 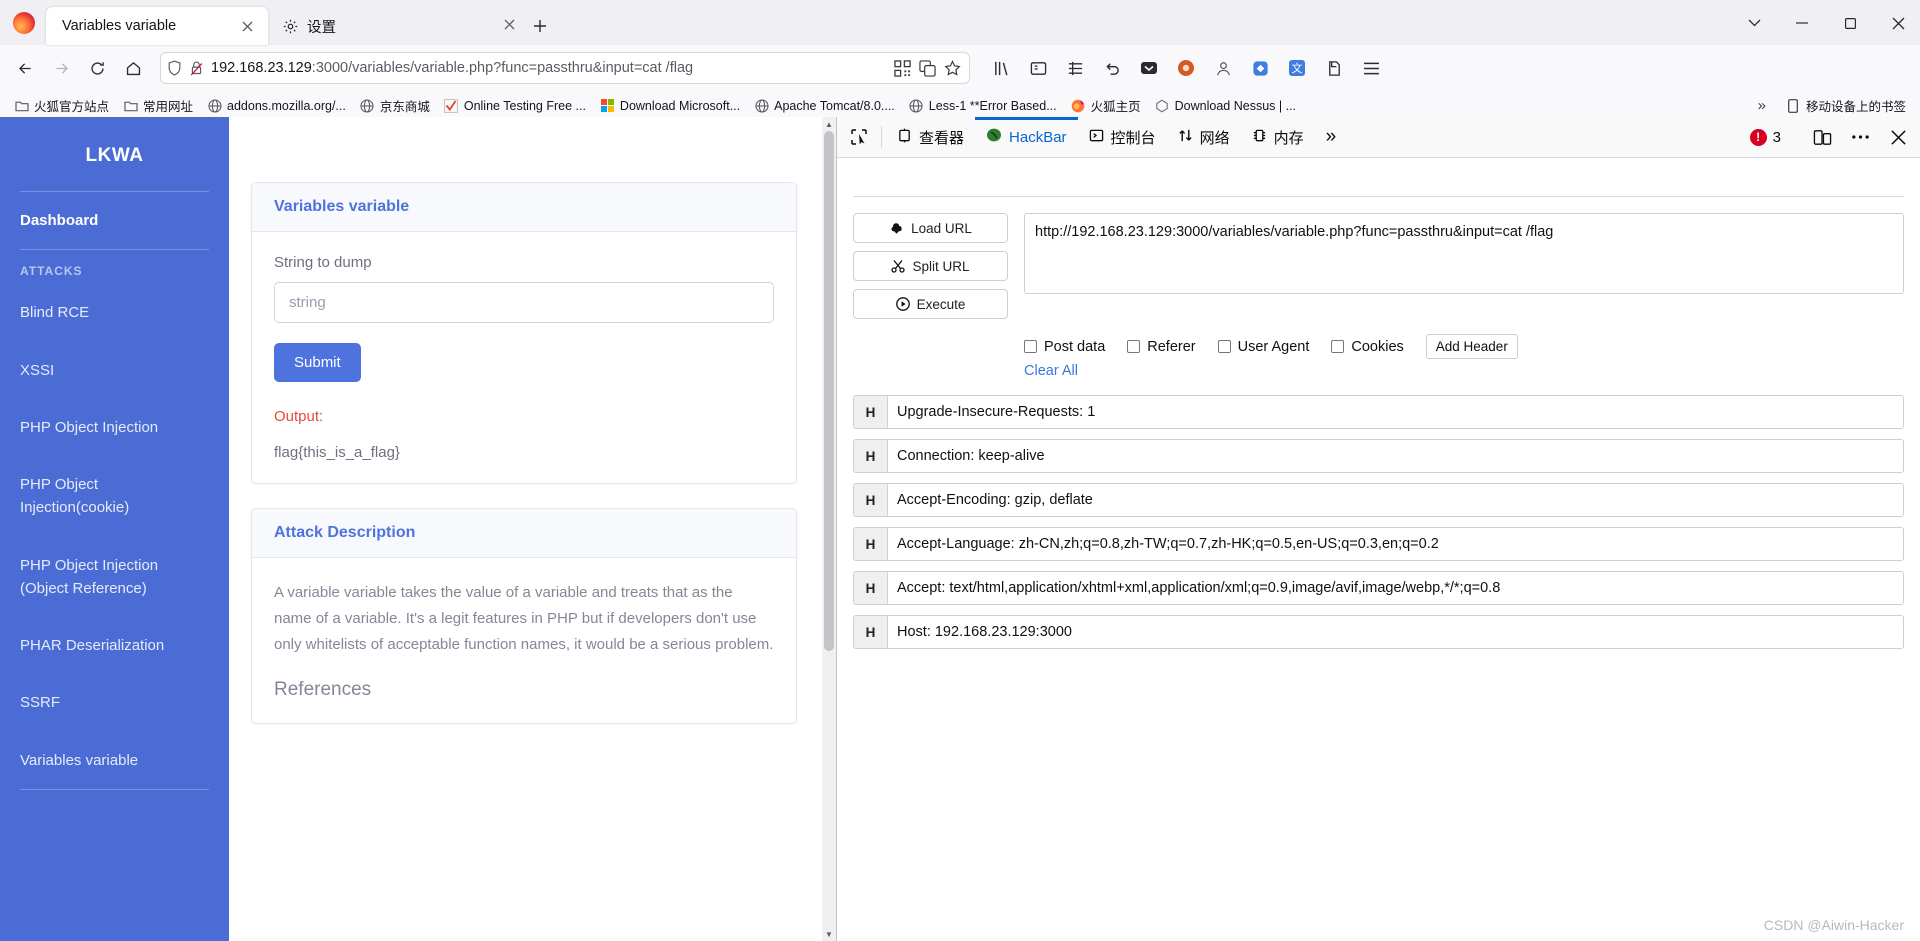 What do you see at coordinates (1334, 68) in the screenshot?
I see `save-page-icon` at bounding box center [1334, 68].